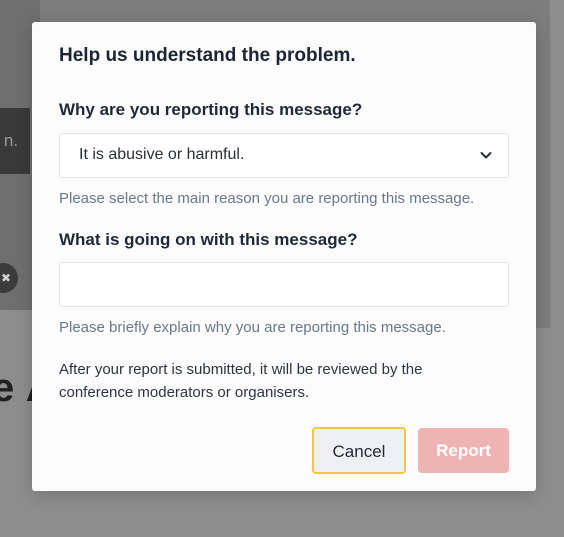 The height and width of the screenshot is (537, 564). What do you see at coordinates (486, 155) in the screenshot?
I see `chevron-down-icon` at bounding box center [486, 155].